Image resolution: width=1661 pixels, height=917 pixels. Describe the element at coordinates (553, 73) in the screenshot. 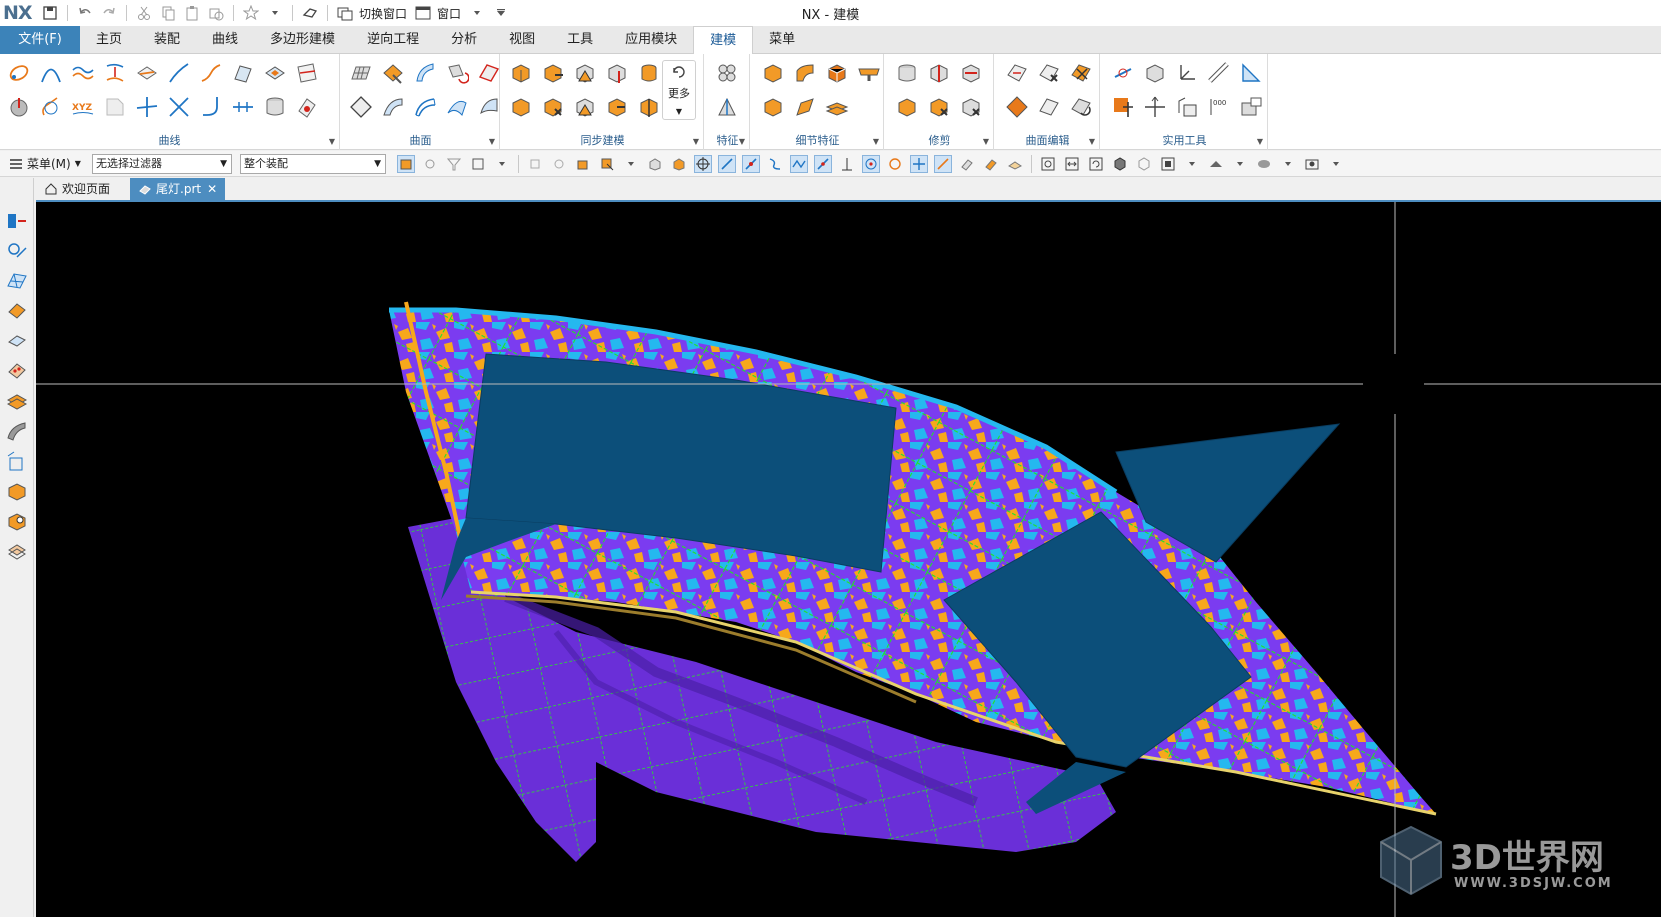

I see `pull-face-icon` at that location.